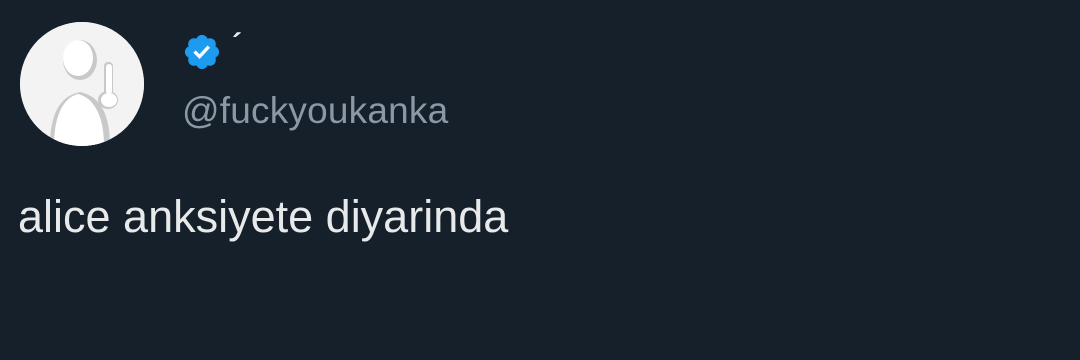  I want to click on avatar, so click(82, 84).